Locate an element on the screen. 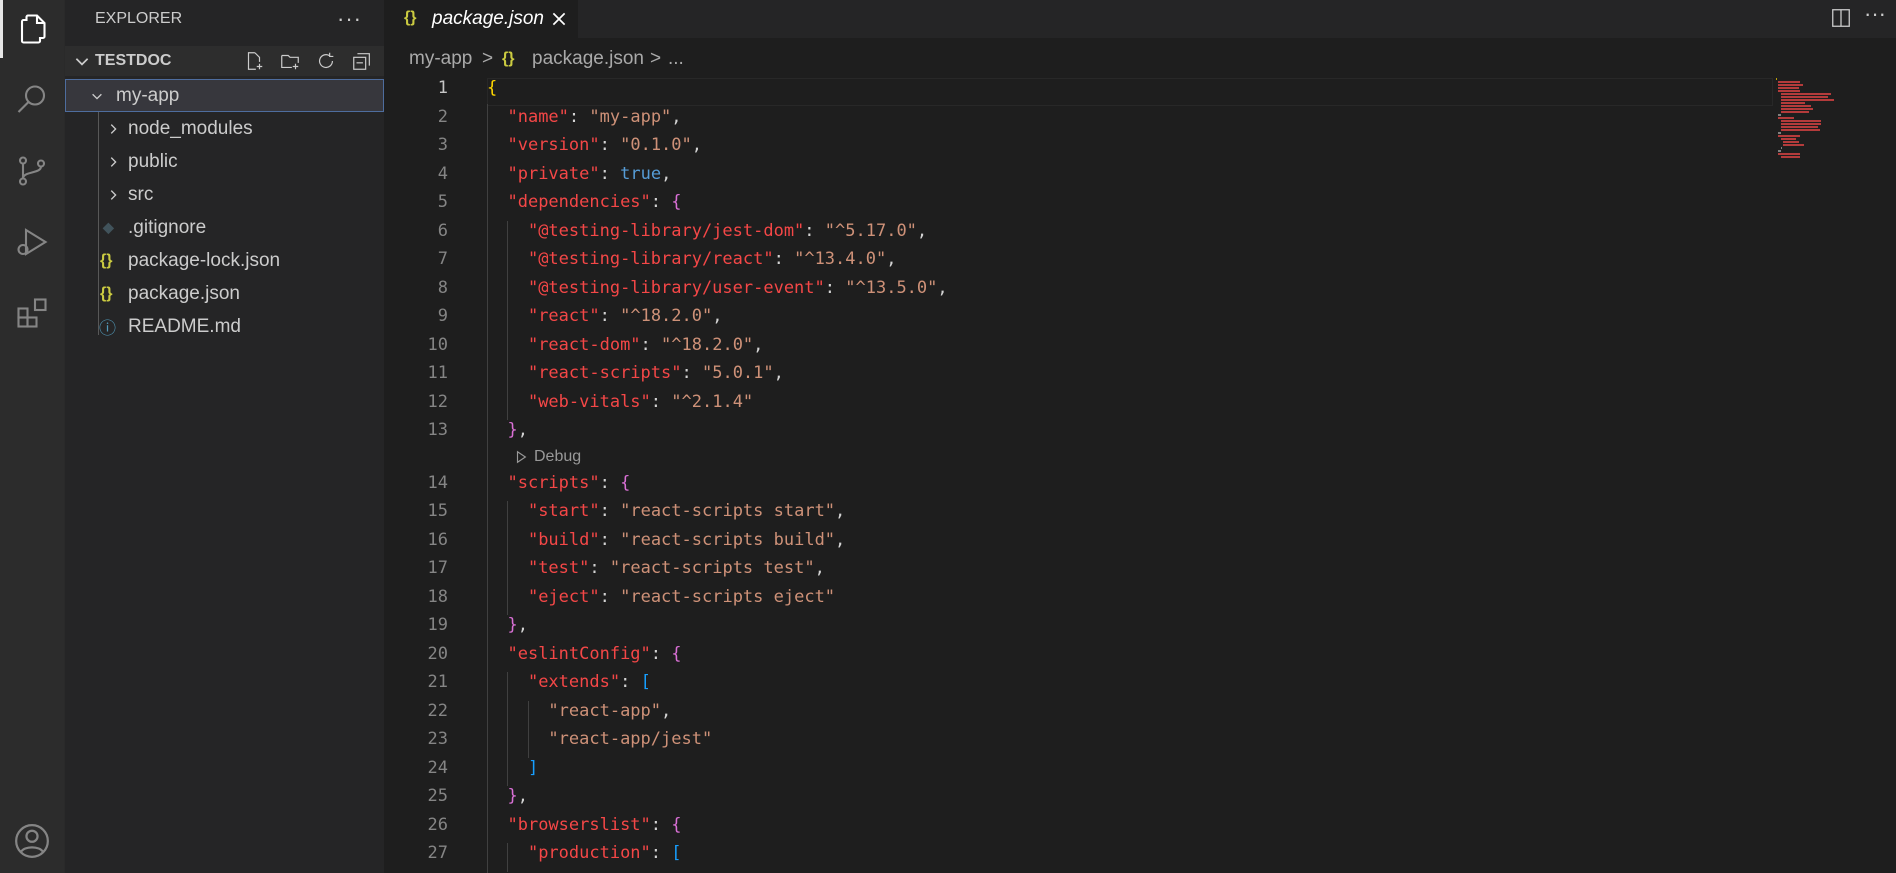  code-line: "react-dom": "^18.2.0", is located at coordinates (645, 344).